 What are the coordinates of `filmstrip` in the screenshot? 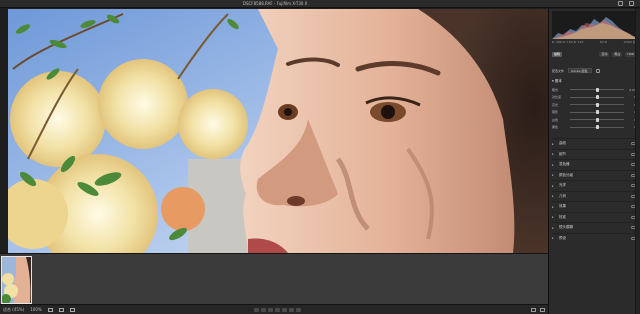 It's located at (274, 278).